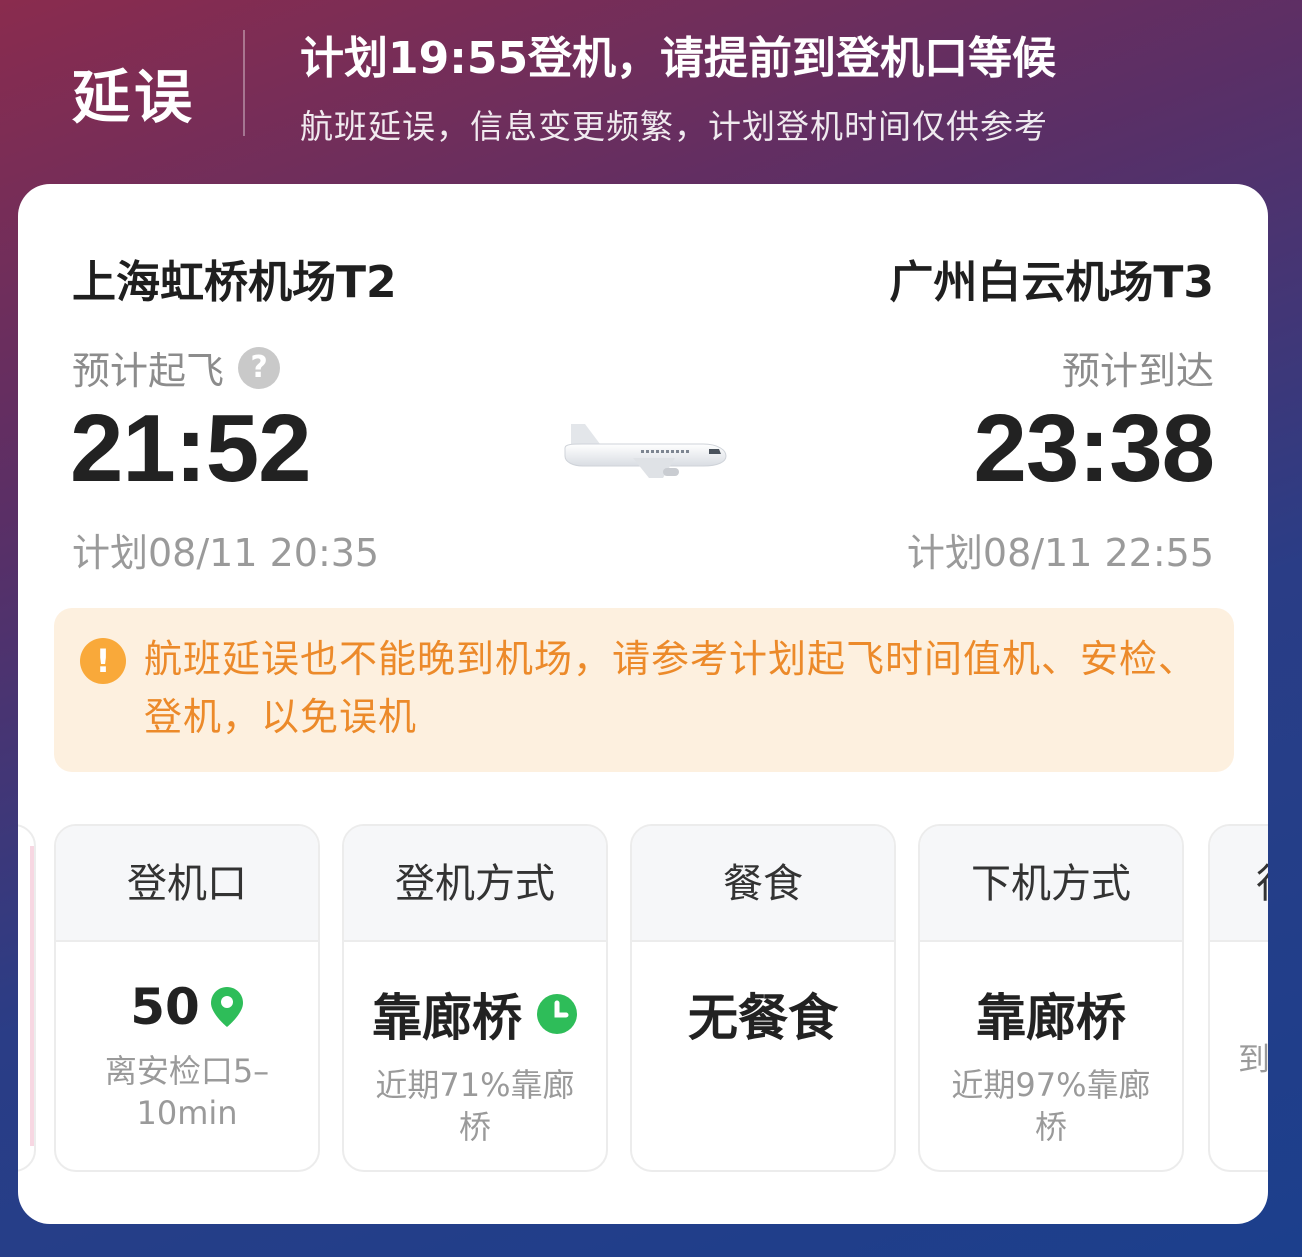  Describe the element at coordinates (259, 367) in the screenshot. I see `question-circle-icon: ?` at that location.